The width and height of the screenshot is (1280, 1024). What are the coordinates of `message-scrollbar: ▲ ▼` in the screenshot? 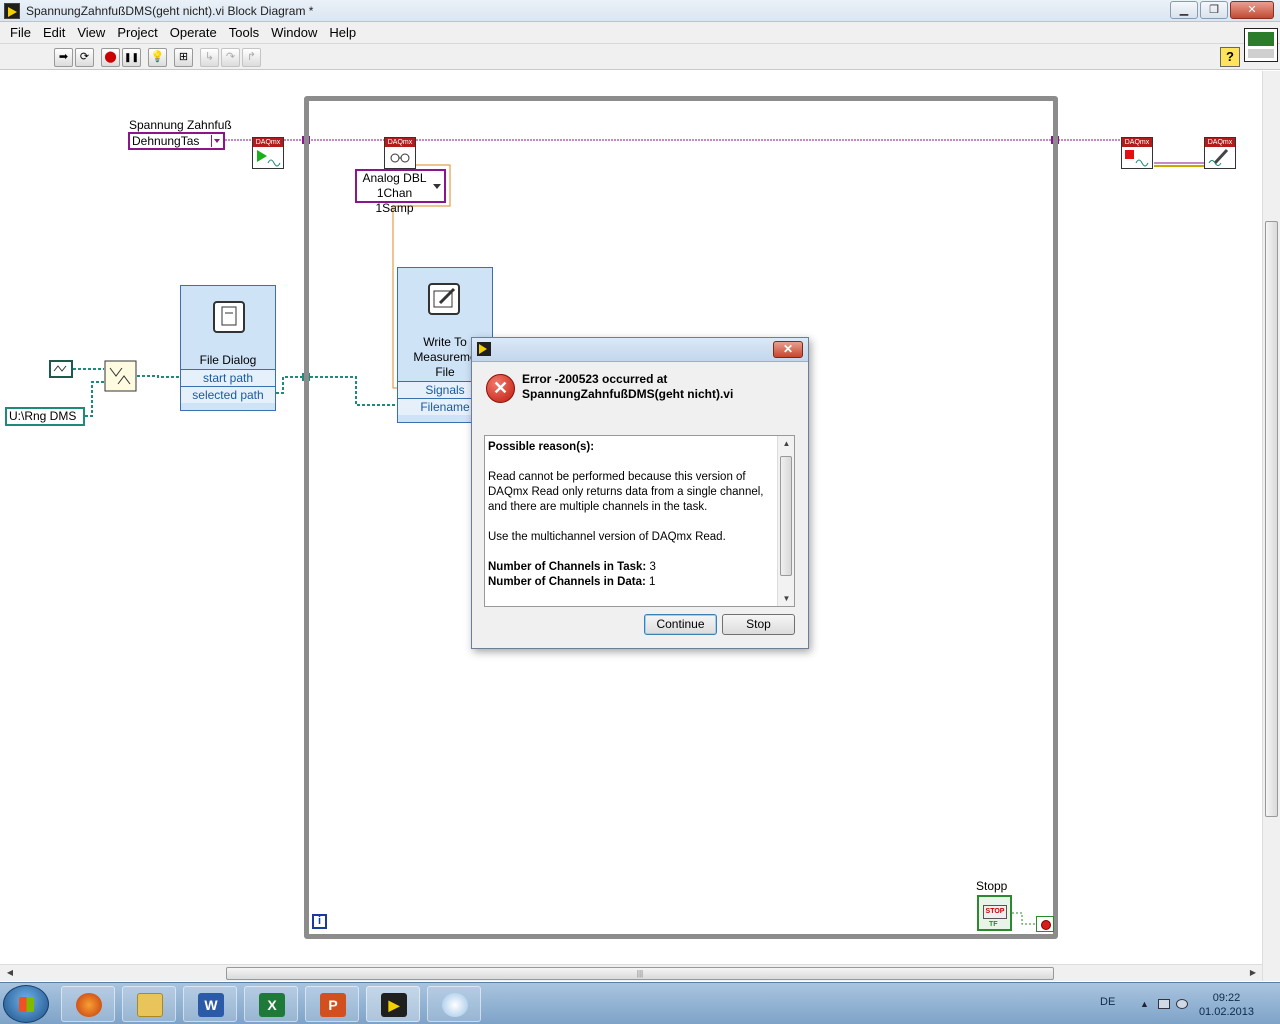 It's located at (785, 521).